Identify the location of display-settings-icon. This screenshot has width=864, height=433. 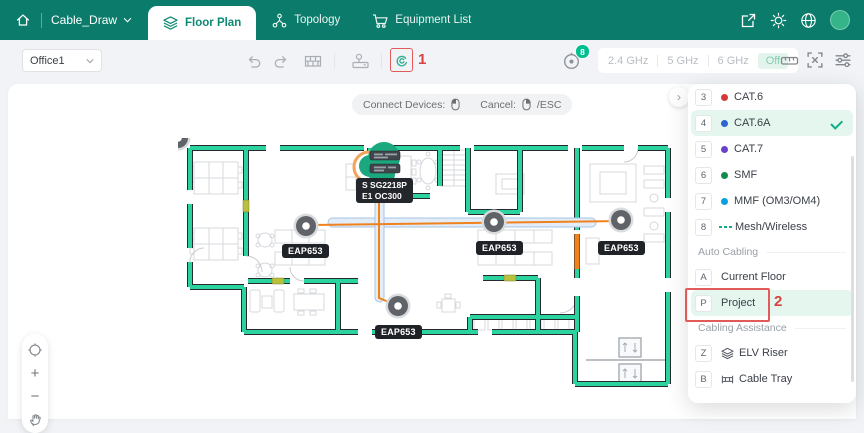
(843, 60).